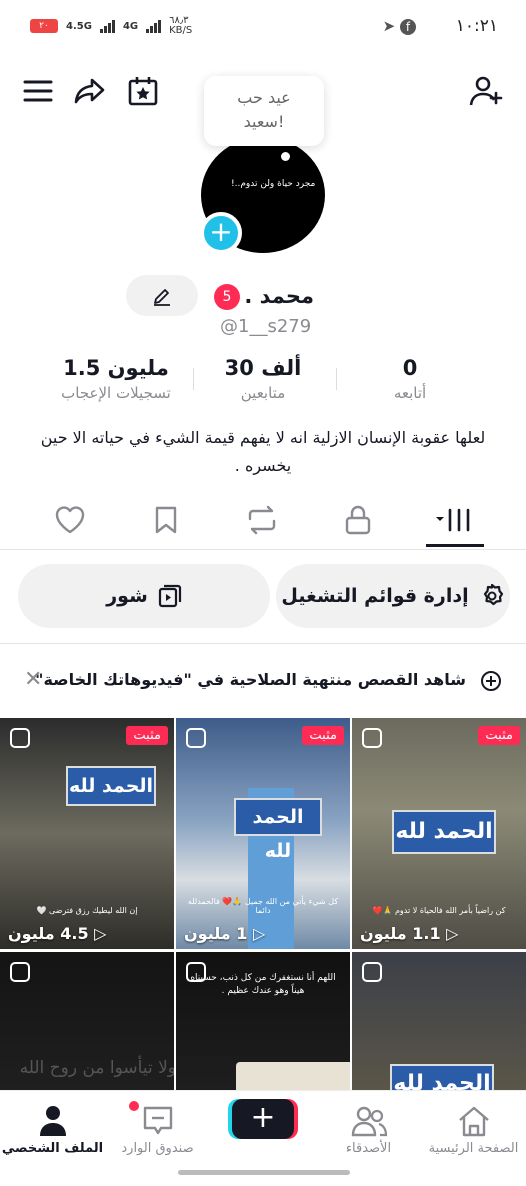  I want to click on lock-icon, so click(358, 520).